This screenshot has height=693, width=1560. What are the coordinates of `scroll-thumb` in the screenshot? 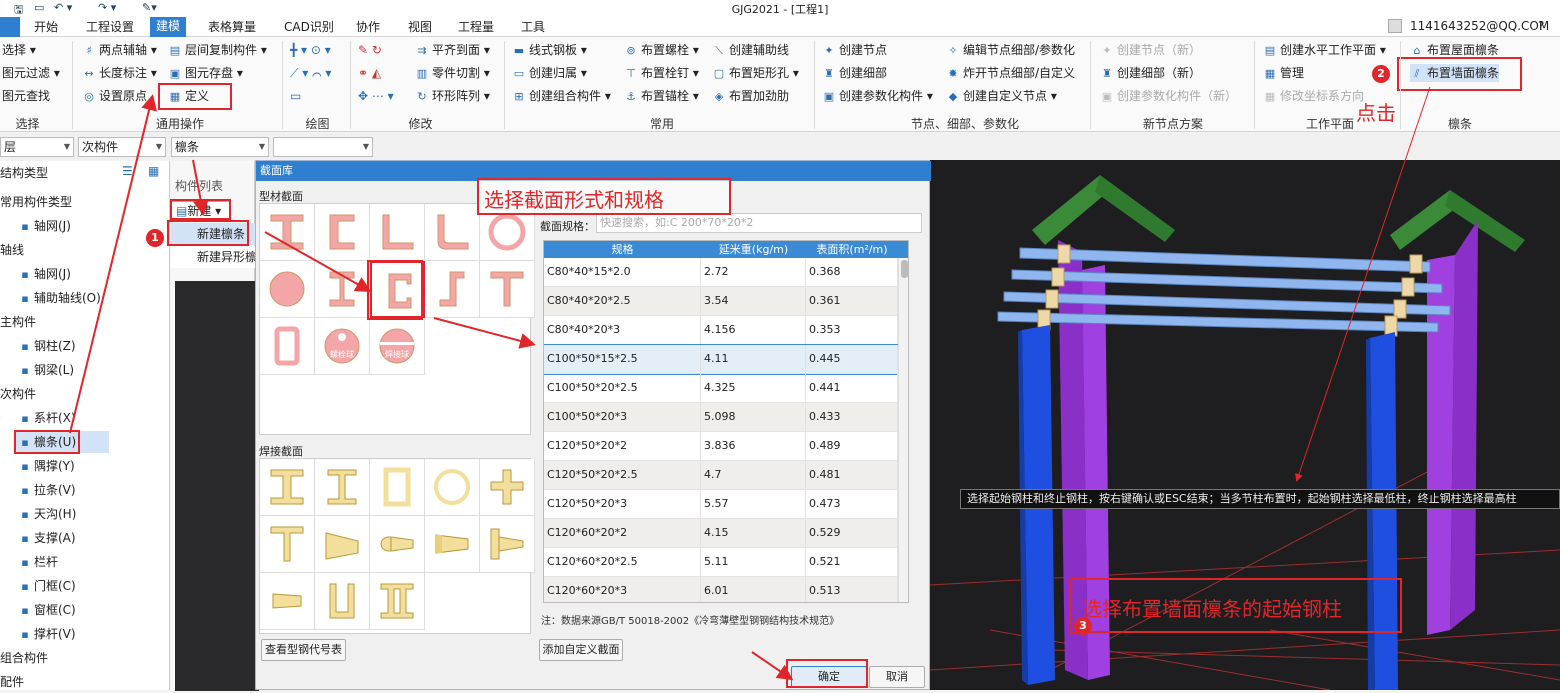 It's located at (904, 269).